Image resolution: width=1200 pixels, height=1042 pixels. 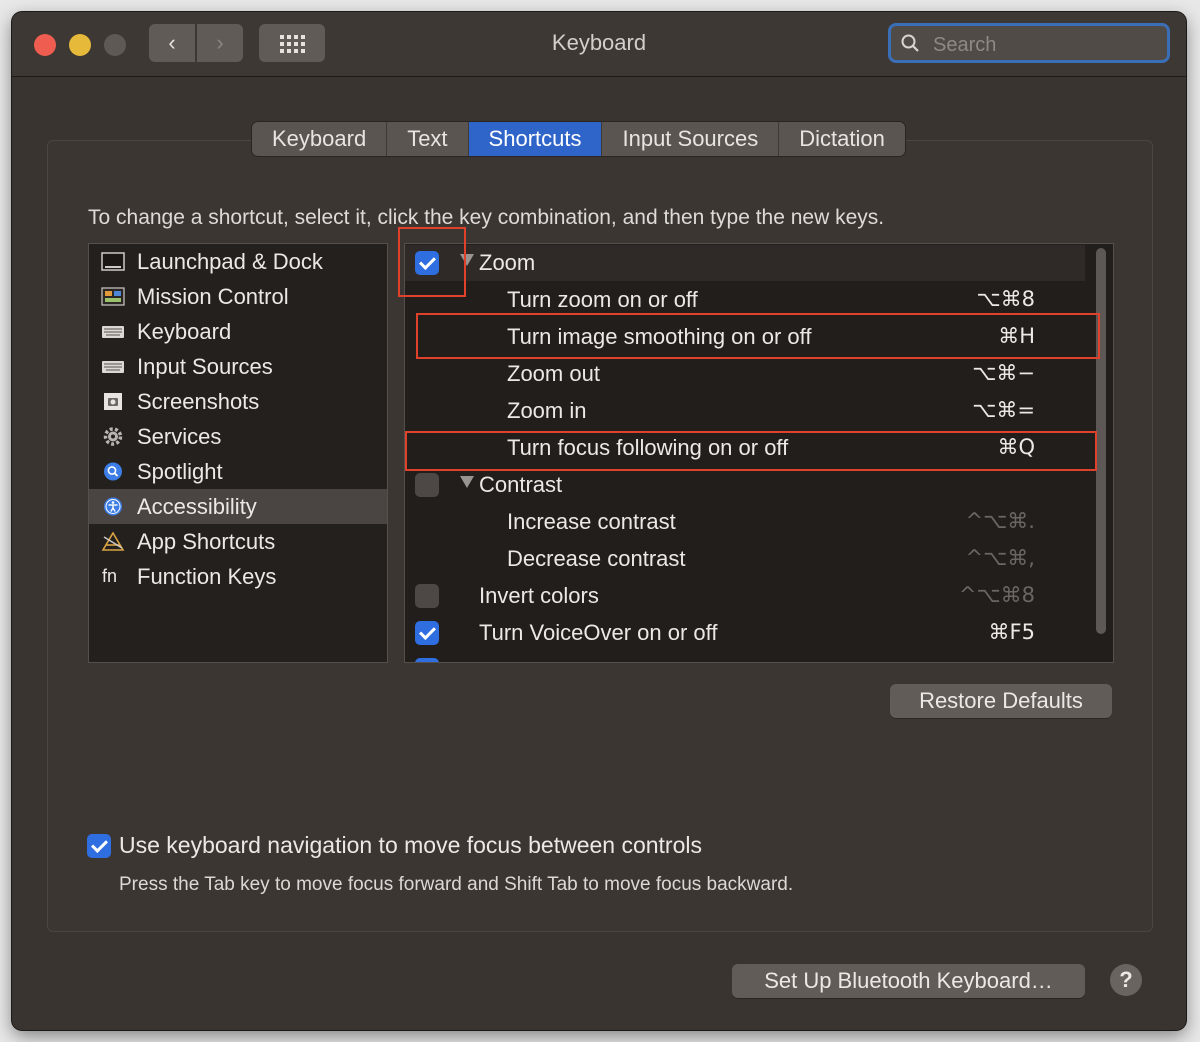 What do you see at coordinates (1045, 45) in the screenshot?
I see `search-input` at bounding box center [1045, 45].